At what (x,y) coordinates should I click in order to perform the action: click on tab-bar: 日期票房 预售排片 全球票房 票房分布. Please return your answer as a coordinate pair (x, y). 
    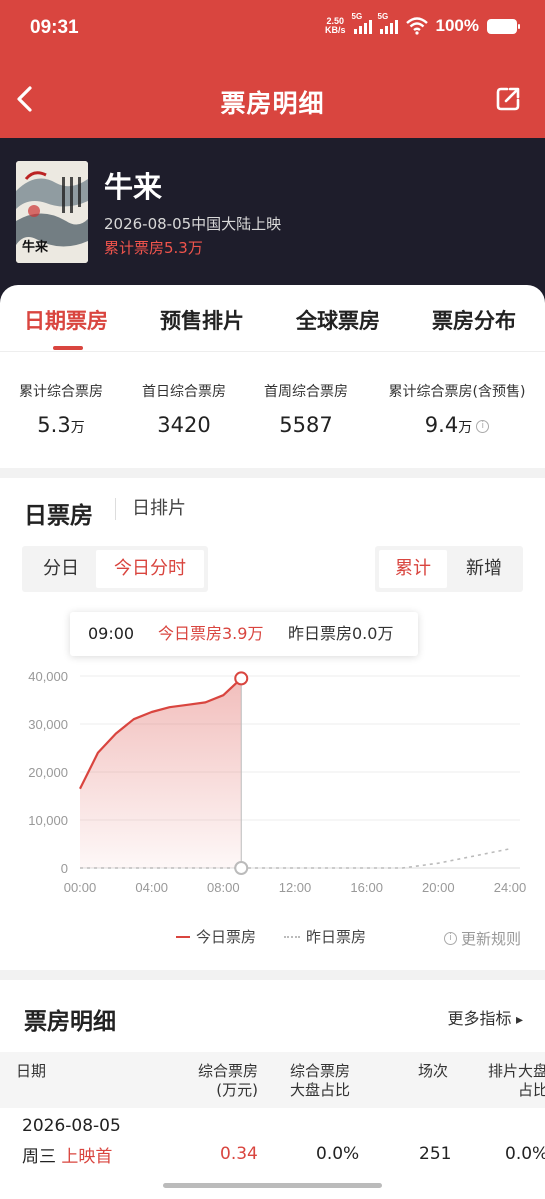
    Looking at the image, I should click on (272, 318).